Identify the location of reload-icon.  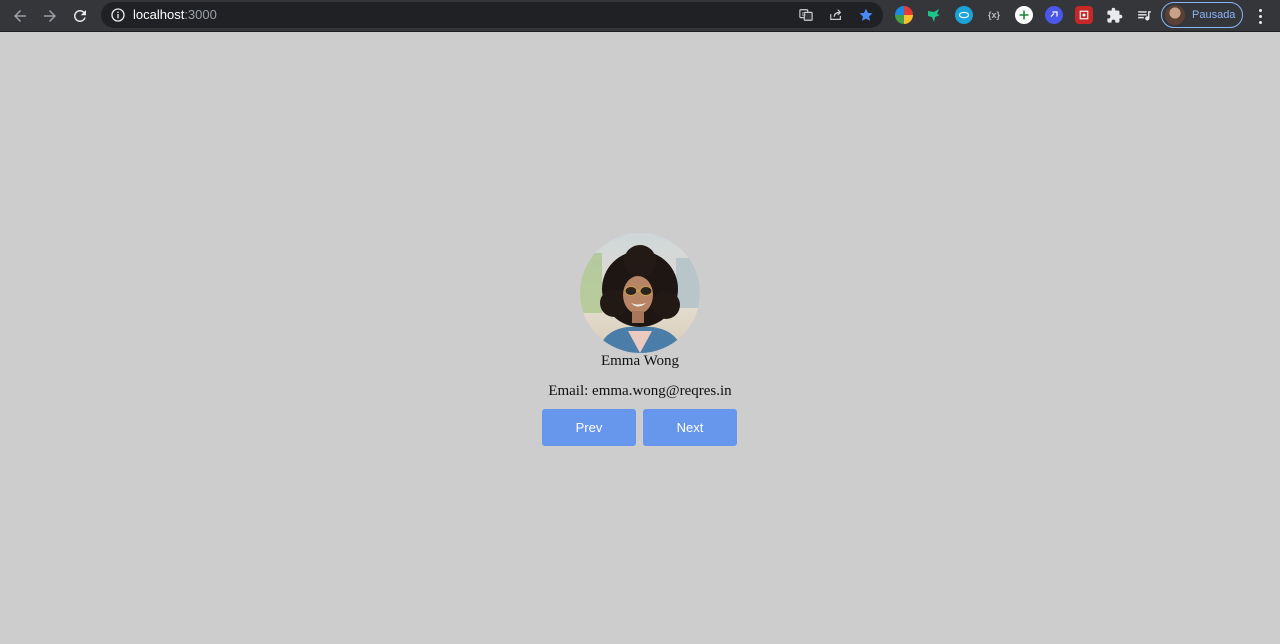
(79, 15).